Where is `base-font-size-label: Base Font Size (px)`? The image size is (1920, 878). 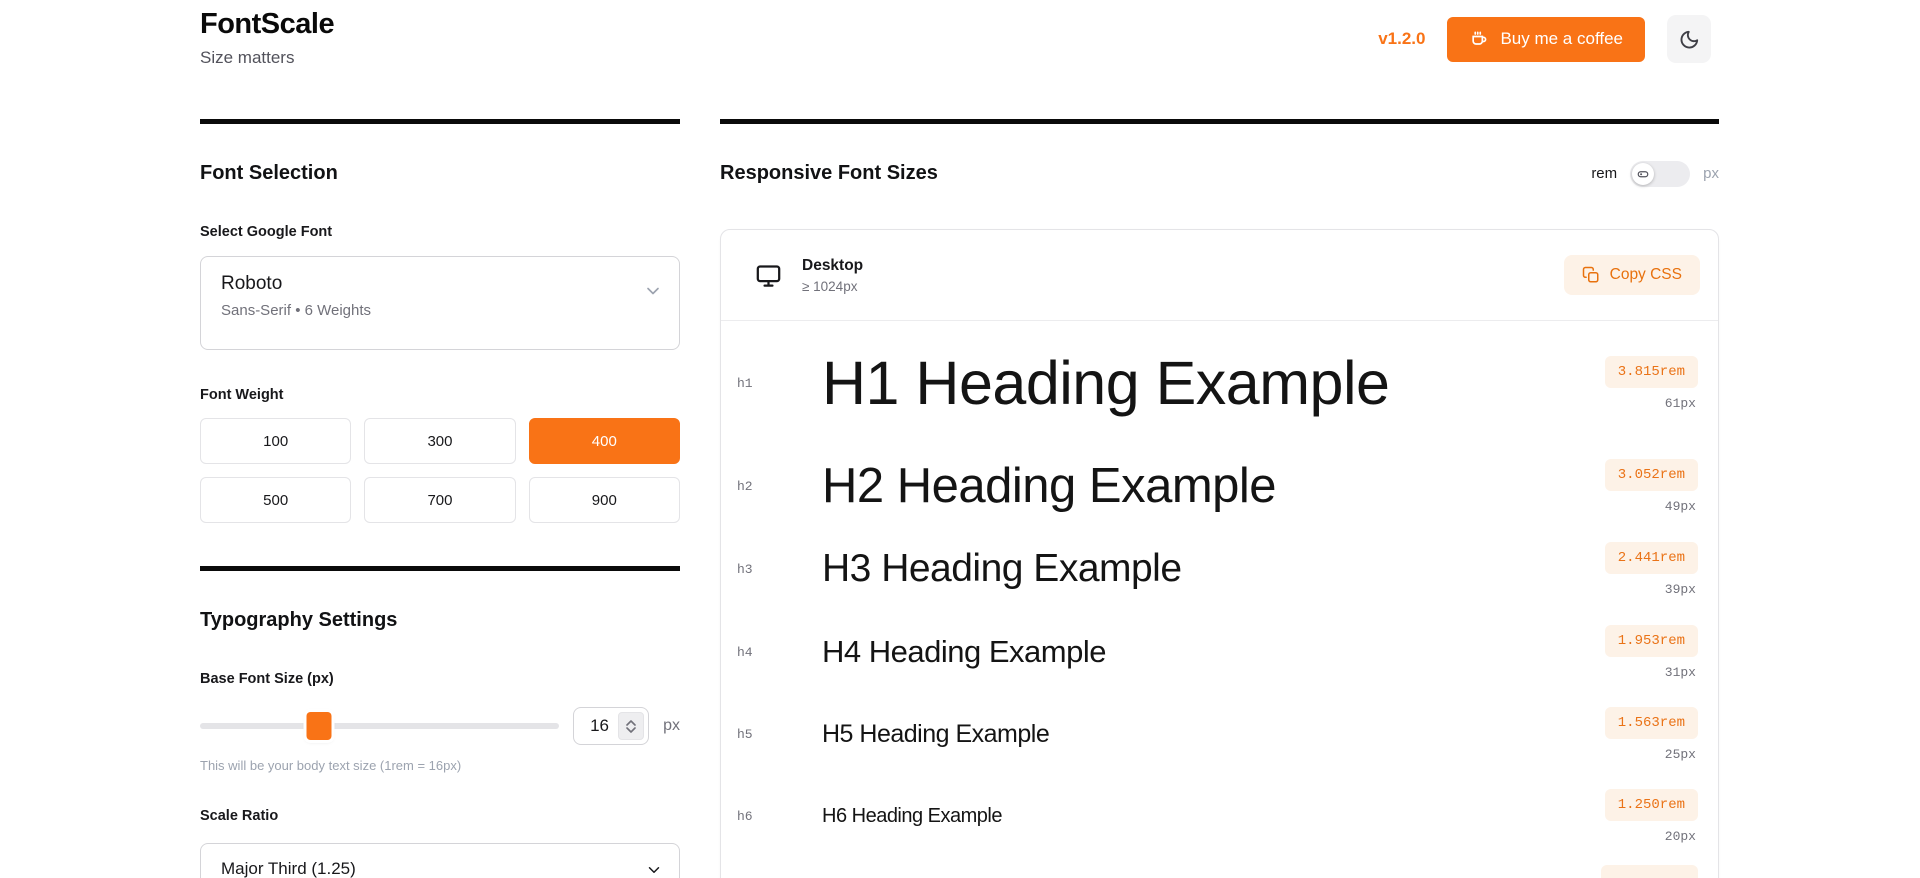
base-font-size-label: Base Font Size (px) is located at coordinates (267, 679).